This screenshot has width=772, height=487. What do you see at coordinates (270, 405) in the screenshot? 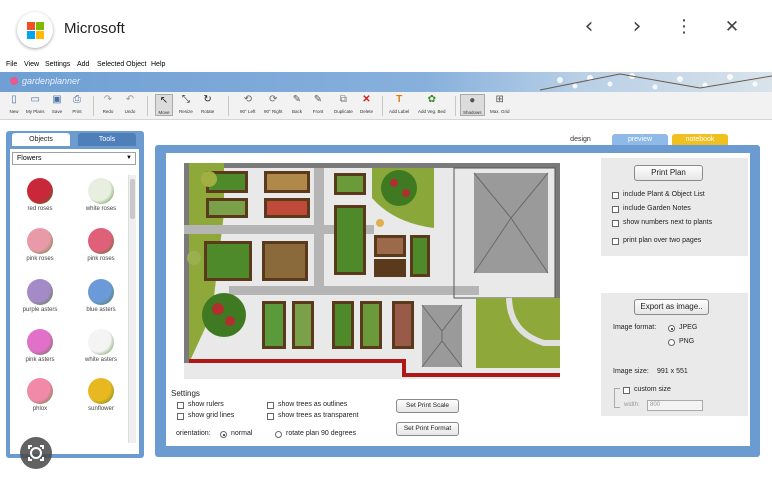
I see `trees-outlines-checkbox` at bounding box center [270, 405].